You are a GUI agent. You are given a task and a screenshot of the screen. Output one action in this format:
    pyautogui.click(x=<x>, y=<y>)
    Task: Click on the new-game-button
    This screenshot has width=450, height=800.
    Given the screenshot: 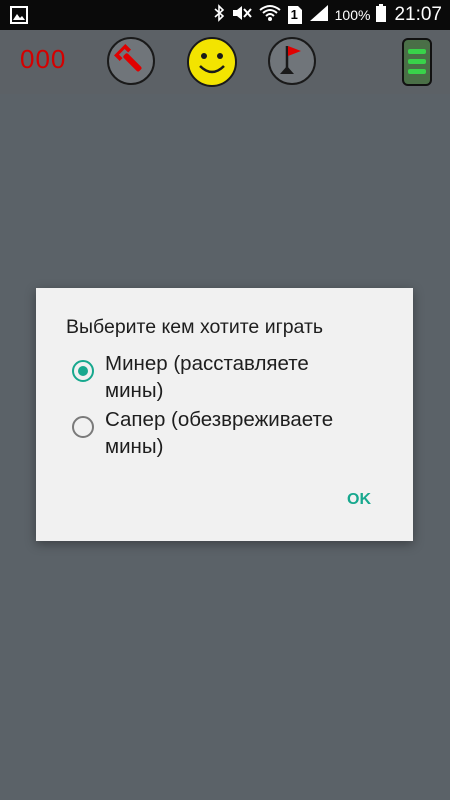 What is the action you would take?
    pyautogui.click(x=212, y=64)
    